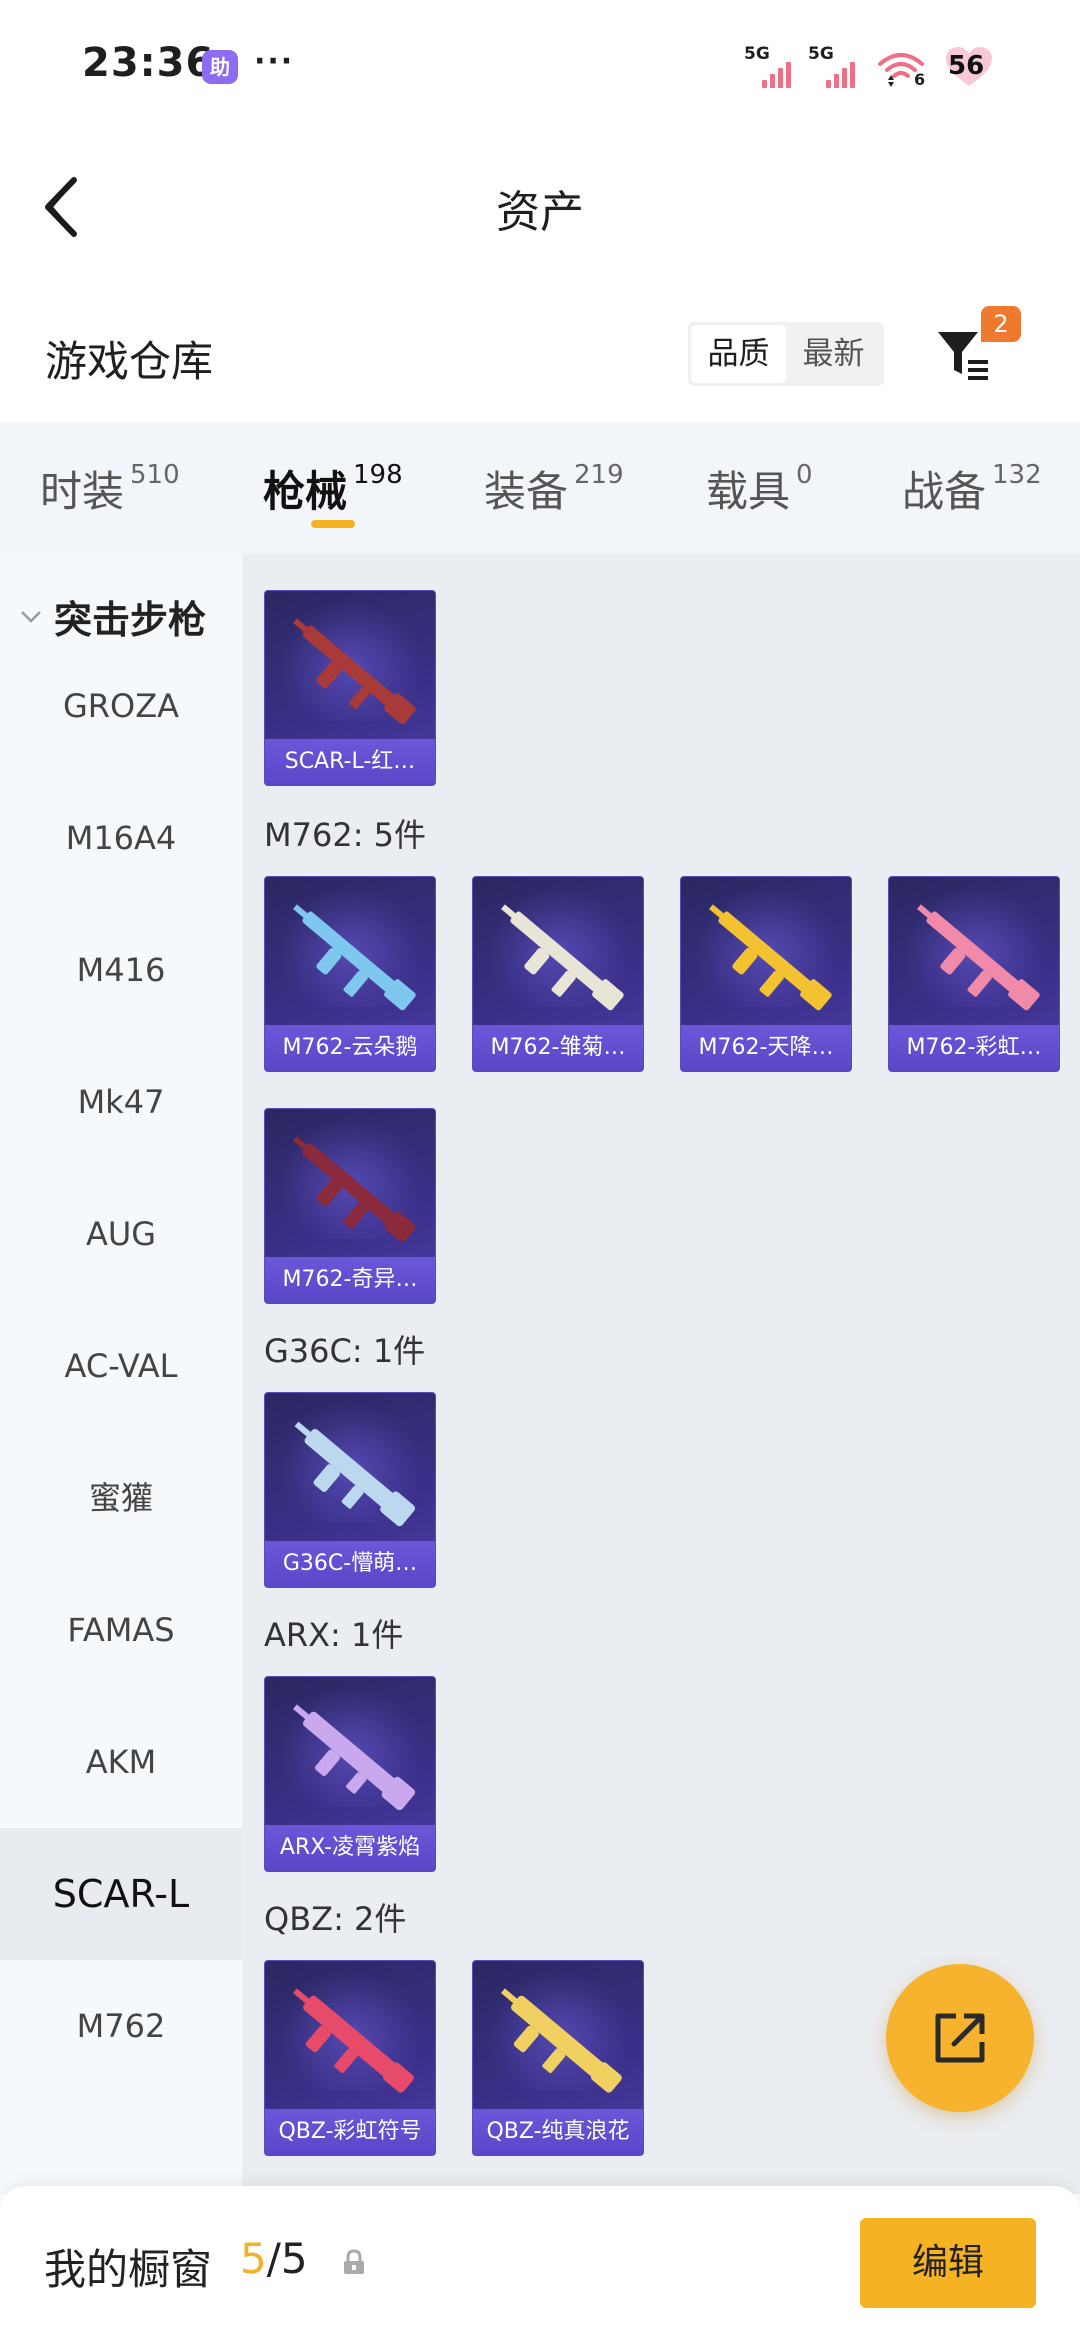 This screenshot has width=1080, height=2339. Describe the element at coordinates (1017, 475) in the screenshot. I see `tab-count: 132` at that location.